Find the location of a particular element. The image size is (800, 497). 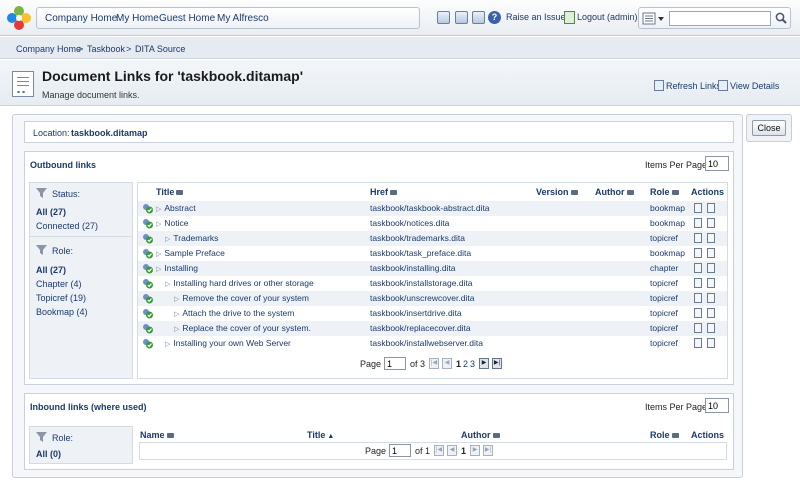

search-icon is located at coordinates (781, 18).